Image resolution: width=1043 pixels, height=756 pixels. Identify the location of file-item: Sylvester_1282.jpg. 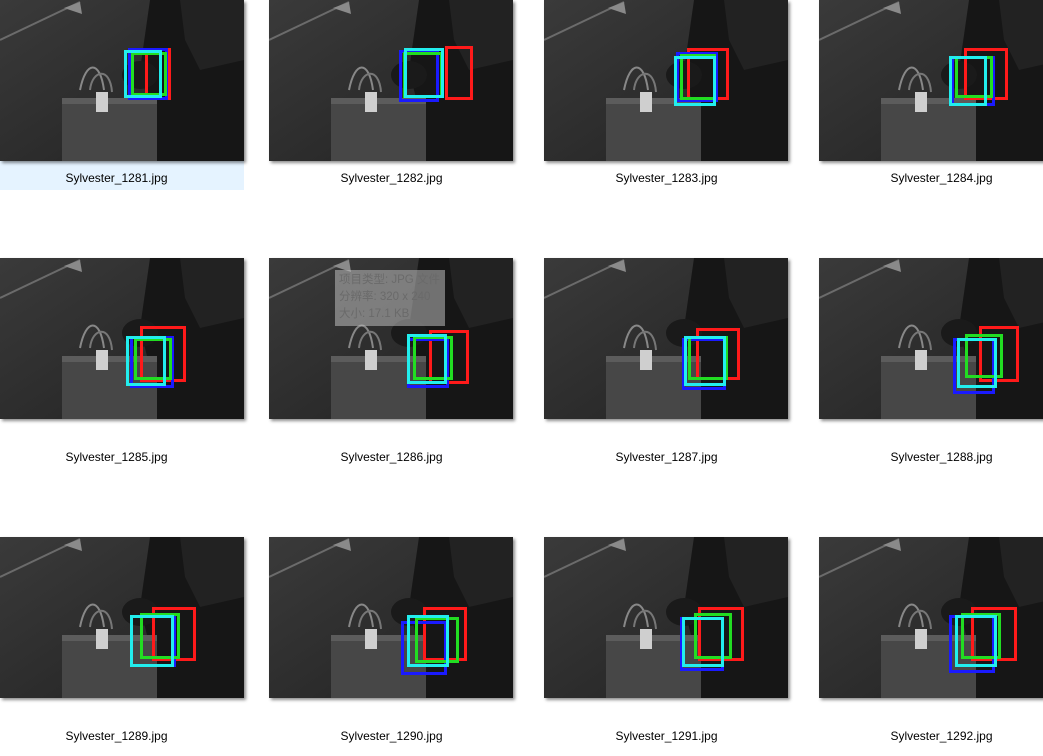
(391, 95).